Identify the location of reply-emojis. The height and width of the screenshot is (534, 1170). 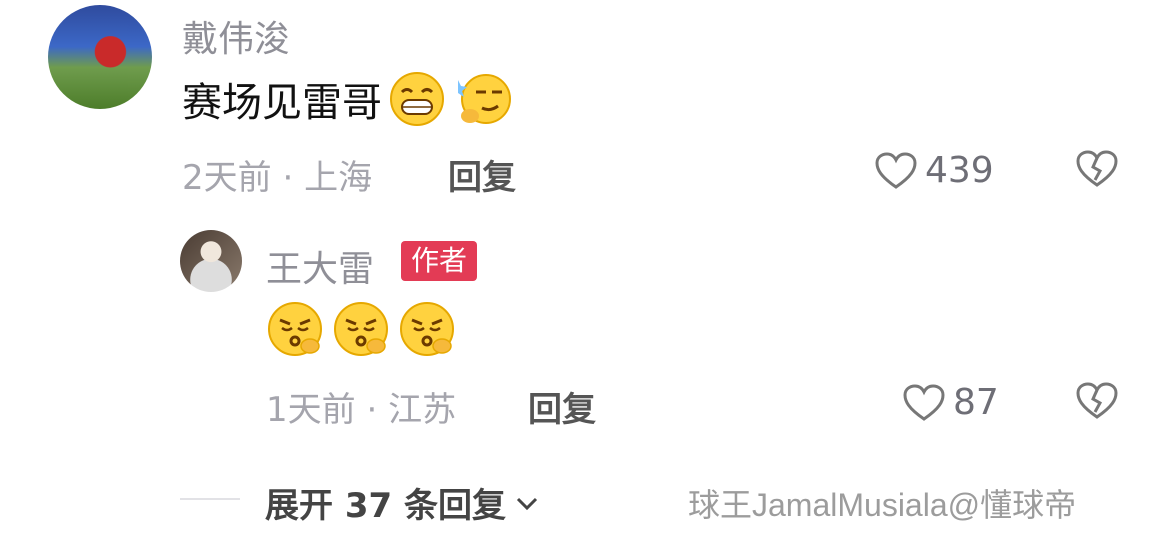
(361, 329).